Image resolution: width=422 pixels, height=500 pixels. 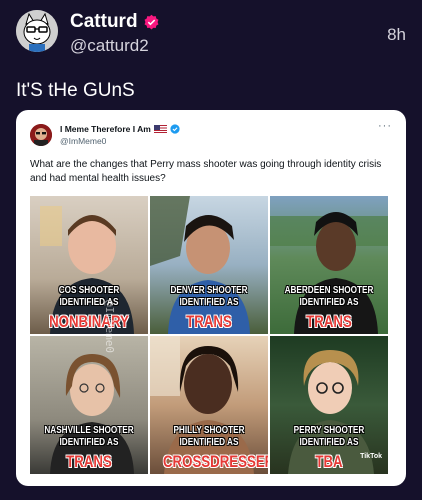 I want to click on more-options-icon: ···, so click(x=385, y=126).